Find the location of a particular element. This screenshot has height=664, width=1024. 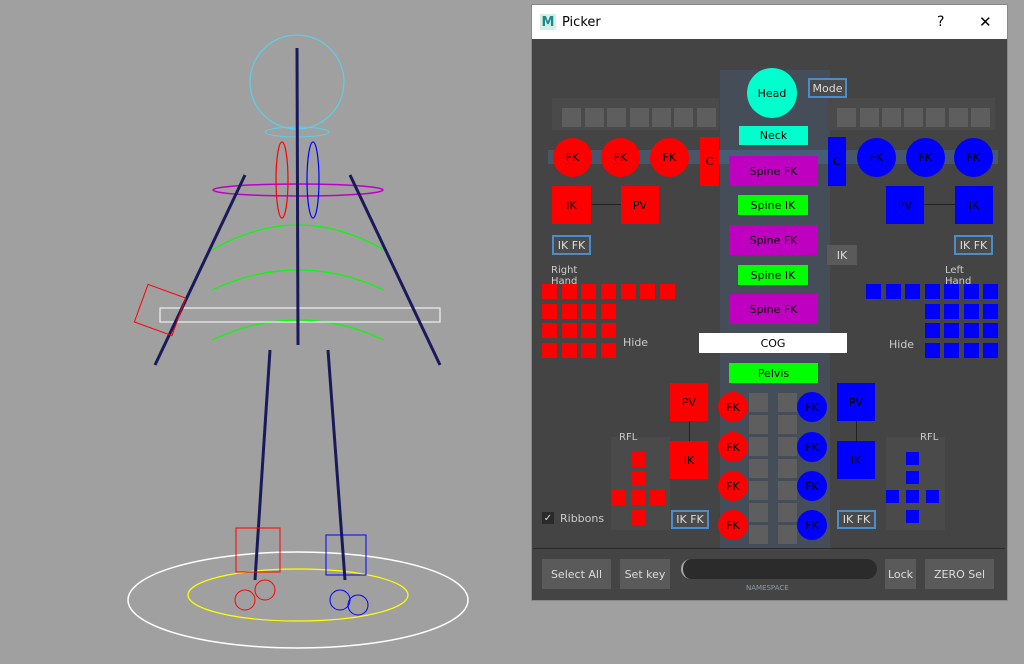

right-leg-fk-2: FK is located at coordinates (733, 447).